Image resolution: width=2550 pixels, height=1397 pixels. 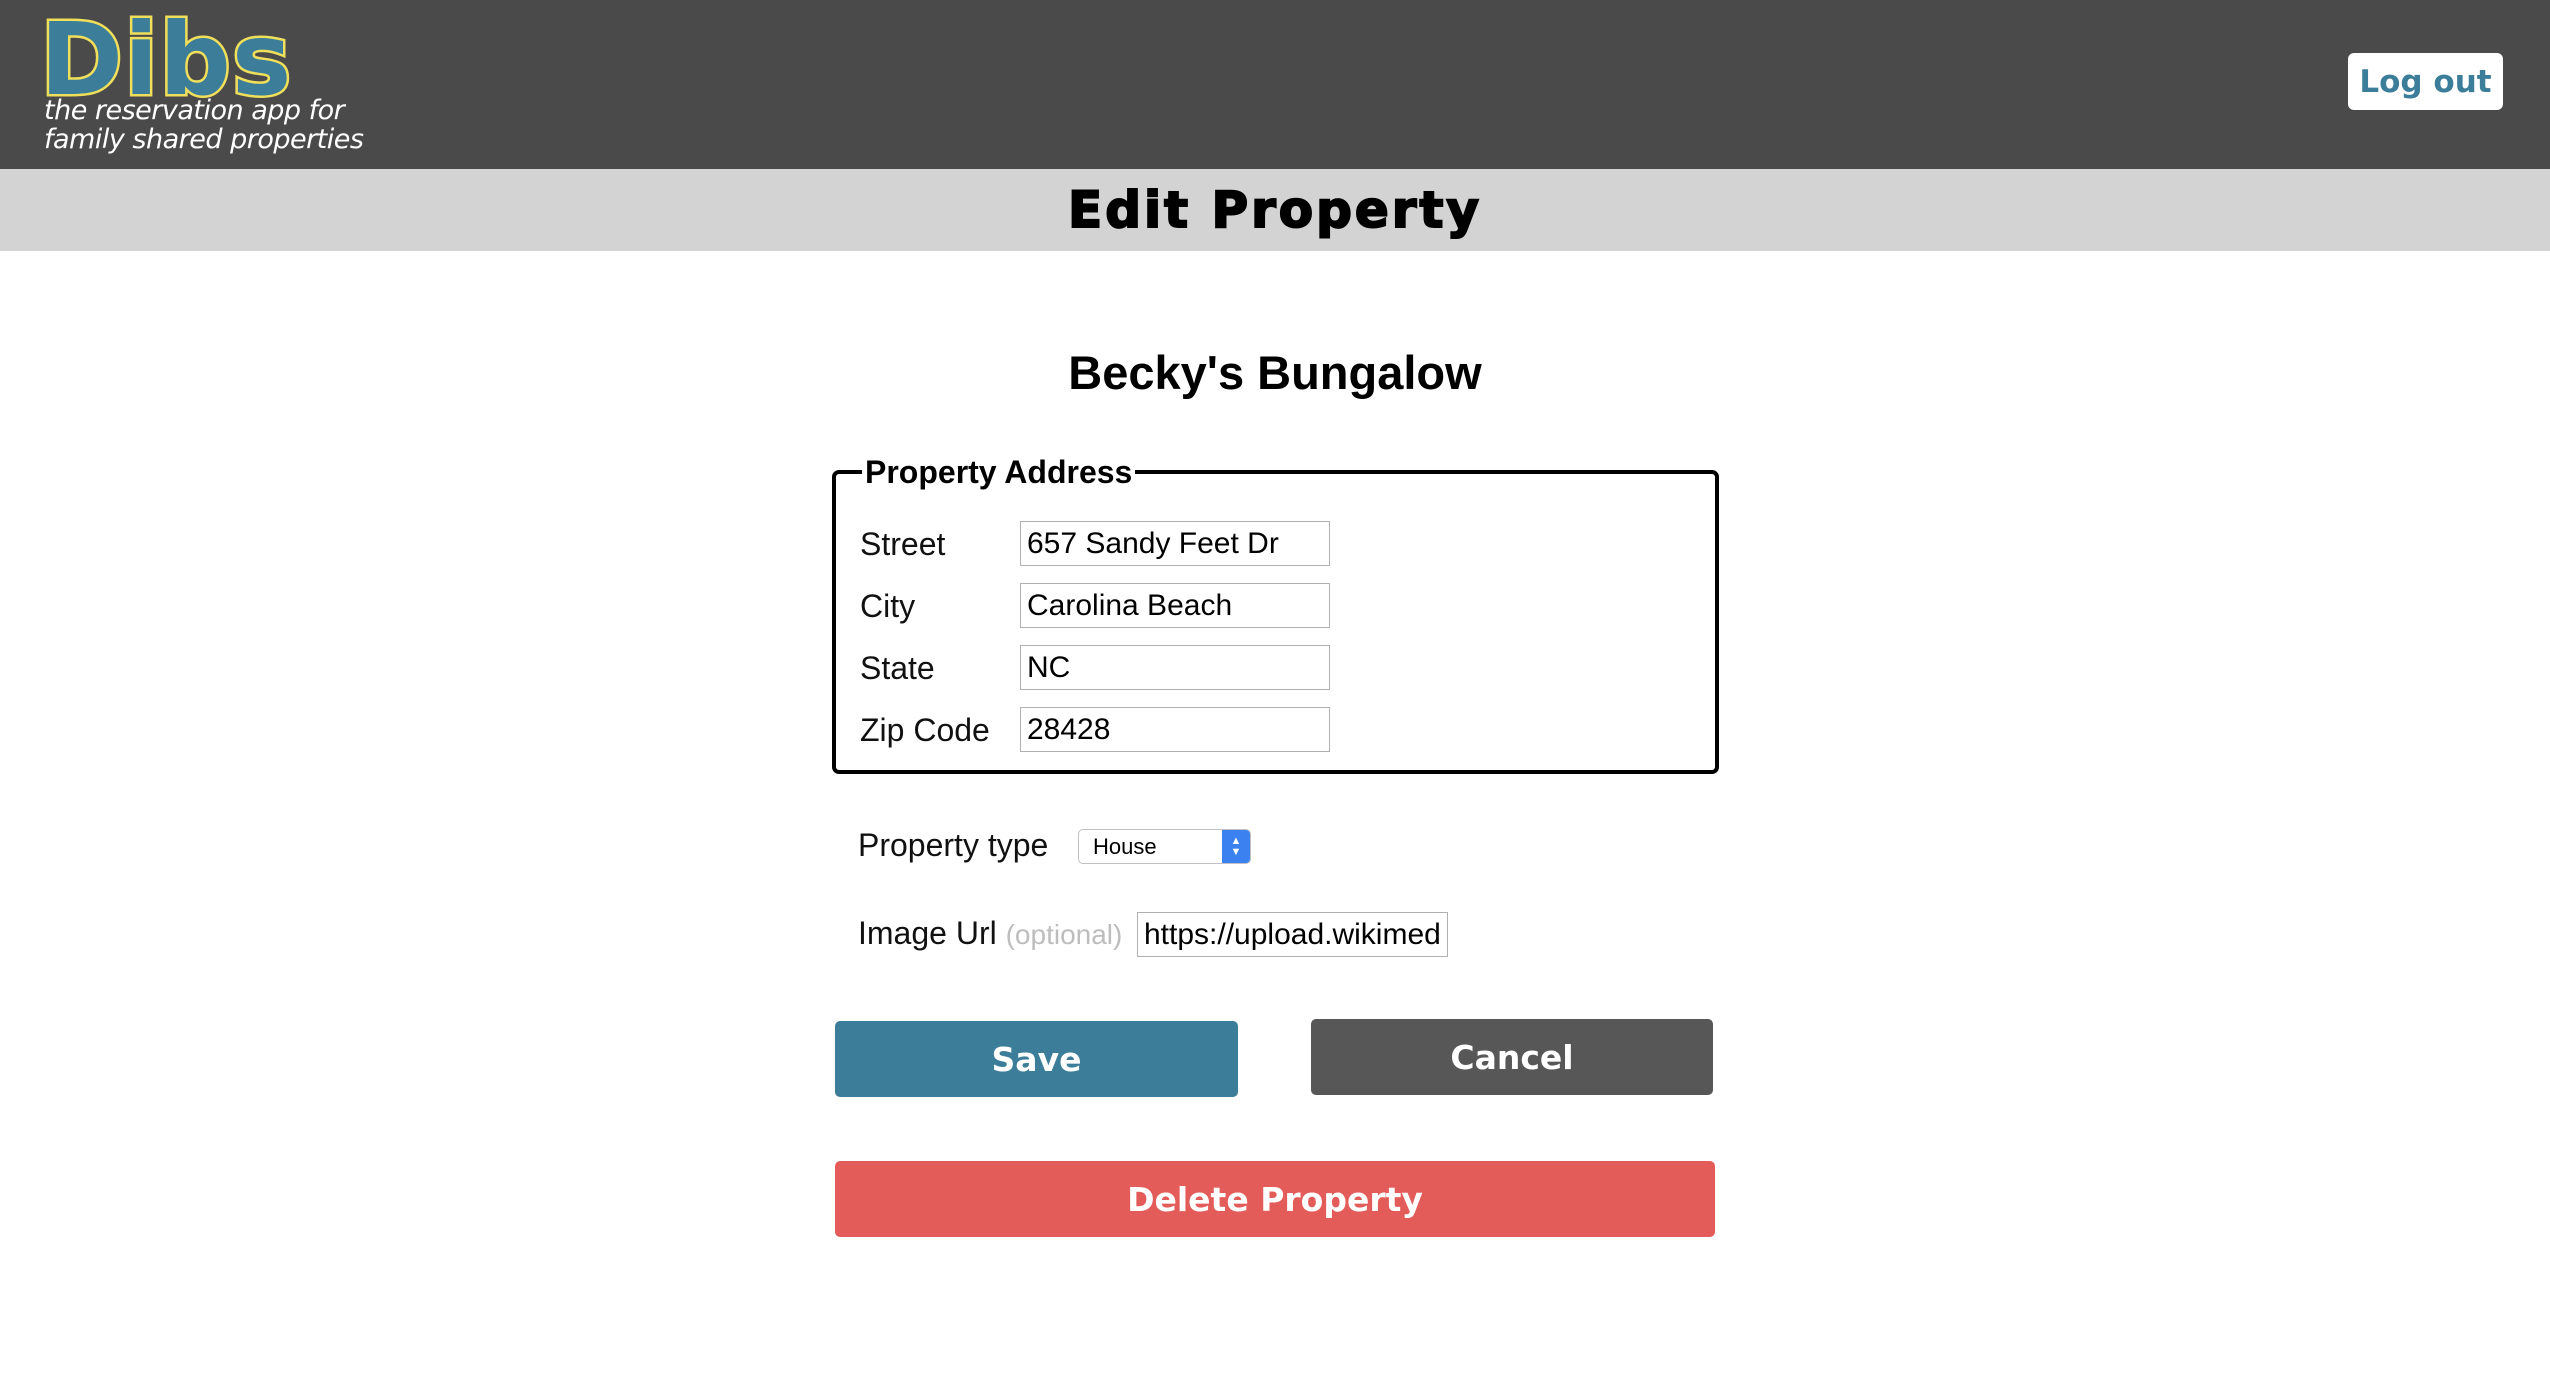 I want to click on state-label: State, so click(x=897, y=668).